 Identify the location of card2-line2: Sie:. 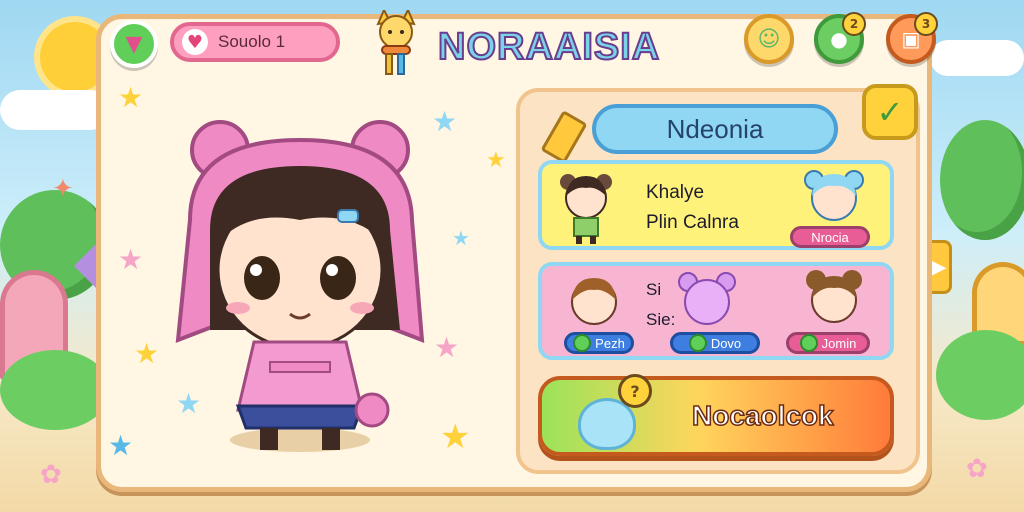
(661, 319).